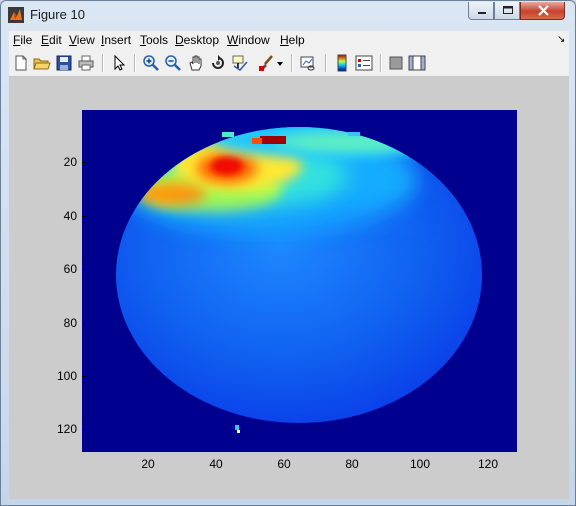 This screenshot has width=576, height=506. What do you see at coordinates (292, 40) in the screenshot?
I see `menu-help: Help` at bounding box center [292, 40].